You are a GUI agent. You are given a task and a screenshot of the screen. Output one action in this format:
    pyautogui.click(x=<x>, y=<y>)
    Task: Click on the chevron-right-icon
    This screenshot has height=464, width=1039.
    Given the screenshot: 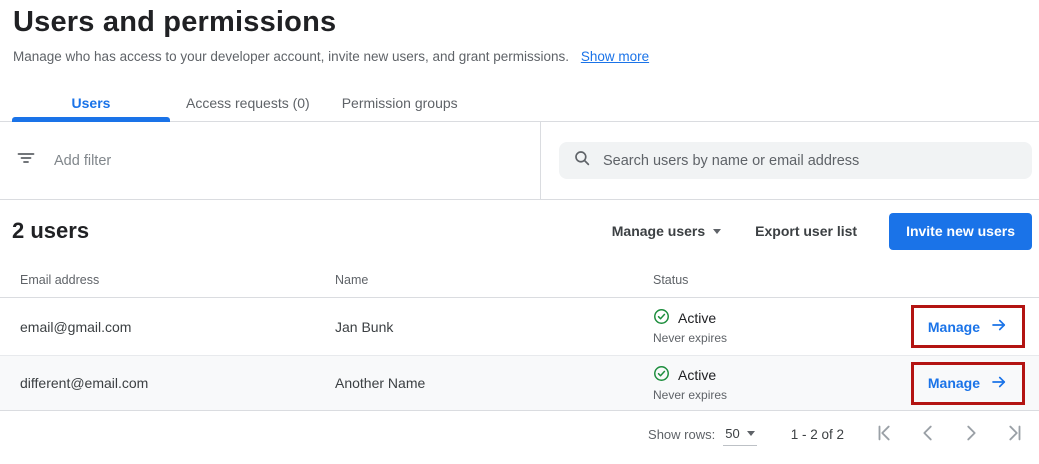 What is the action you would take?
    pyautogui.click(x=971, y=434)
    